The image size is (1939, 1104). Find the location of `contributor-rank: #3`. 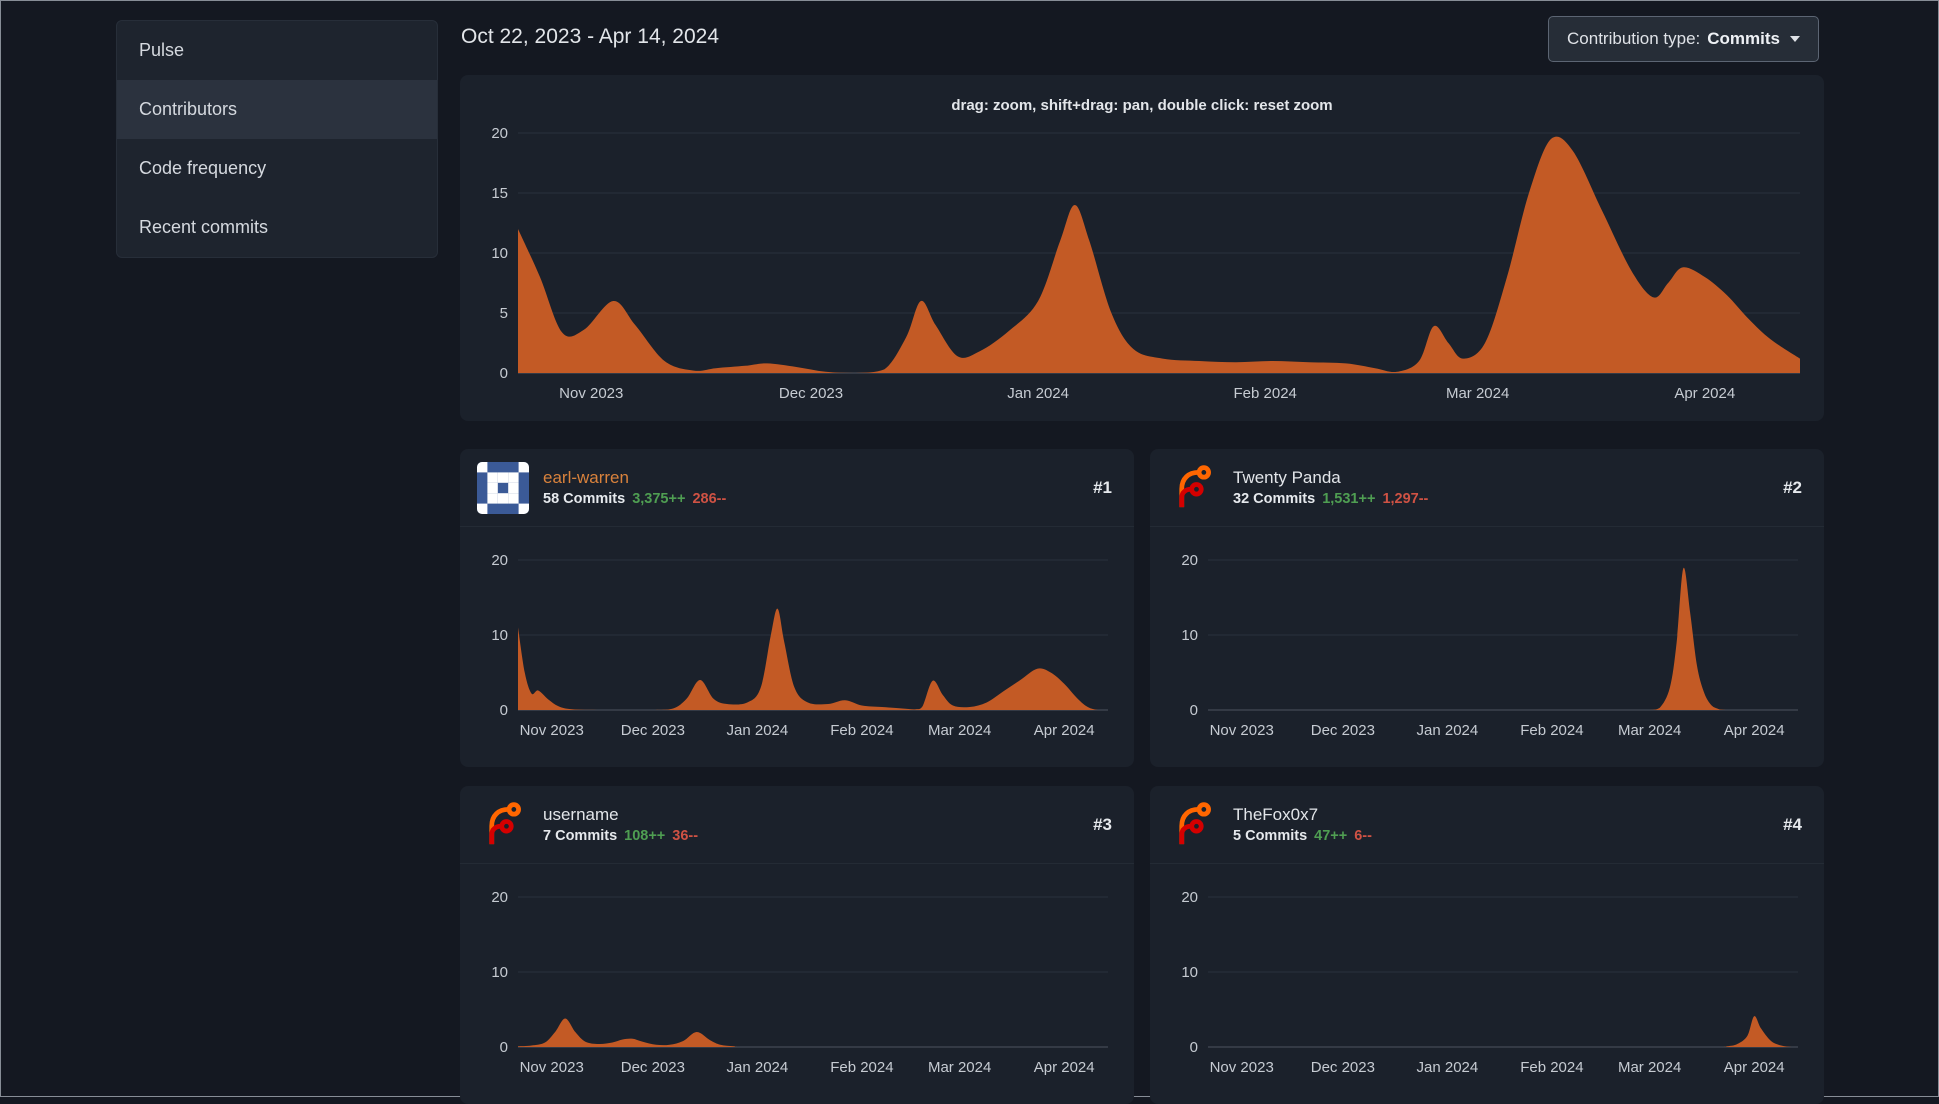

contributor-rank: #3 is located at coordinates (1102, 824).